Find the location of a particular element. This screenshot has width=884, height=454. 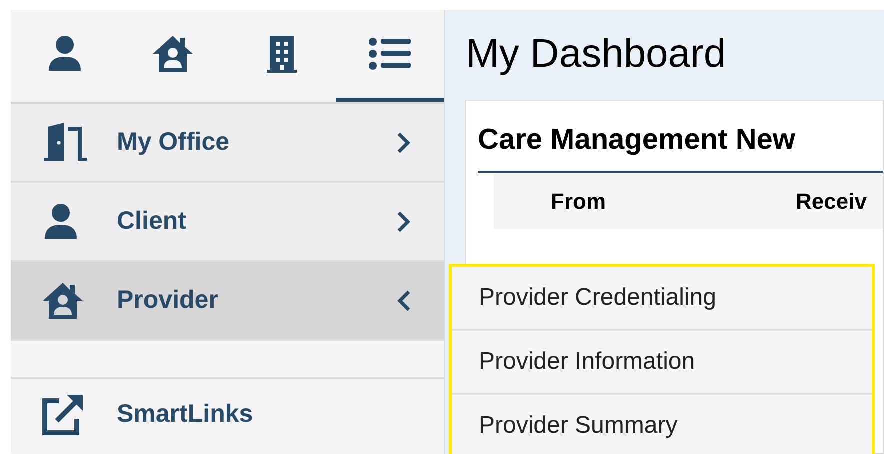

column-header: Receiv is located at coordinates (831, 202).